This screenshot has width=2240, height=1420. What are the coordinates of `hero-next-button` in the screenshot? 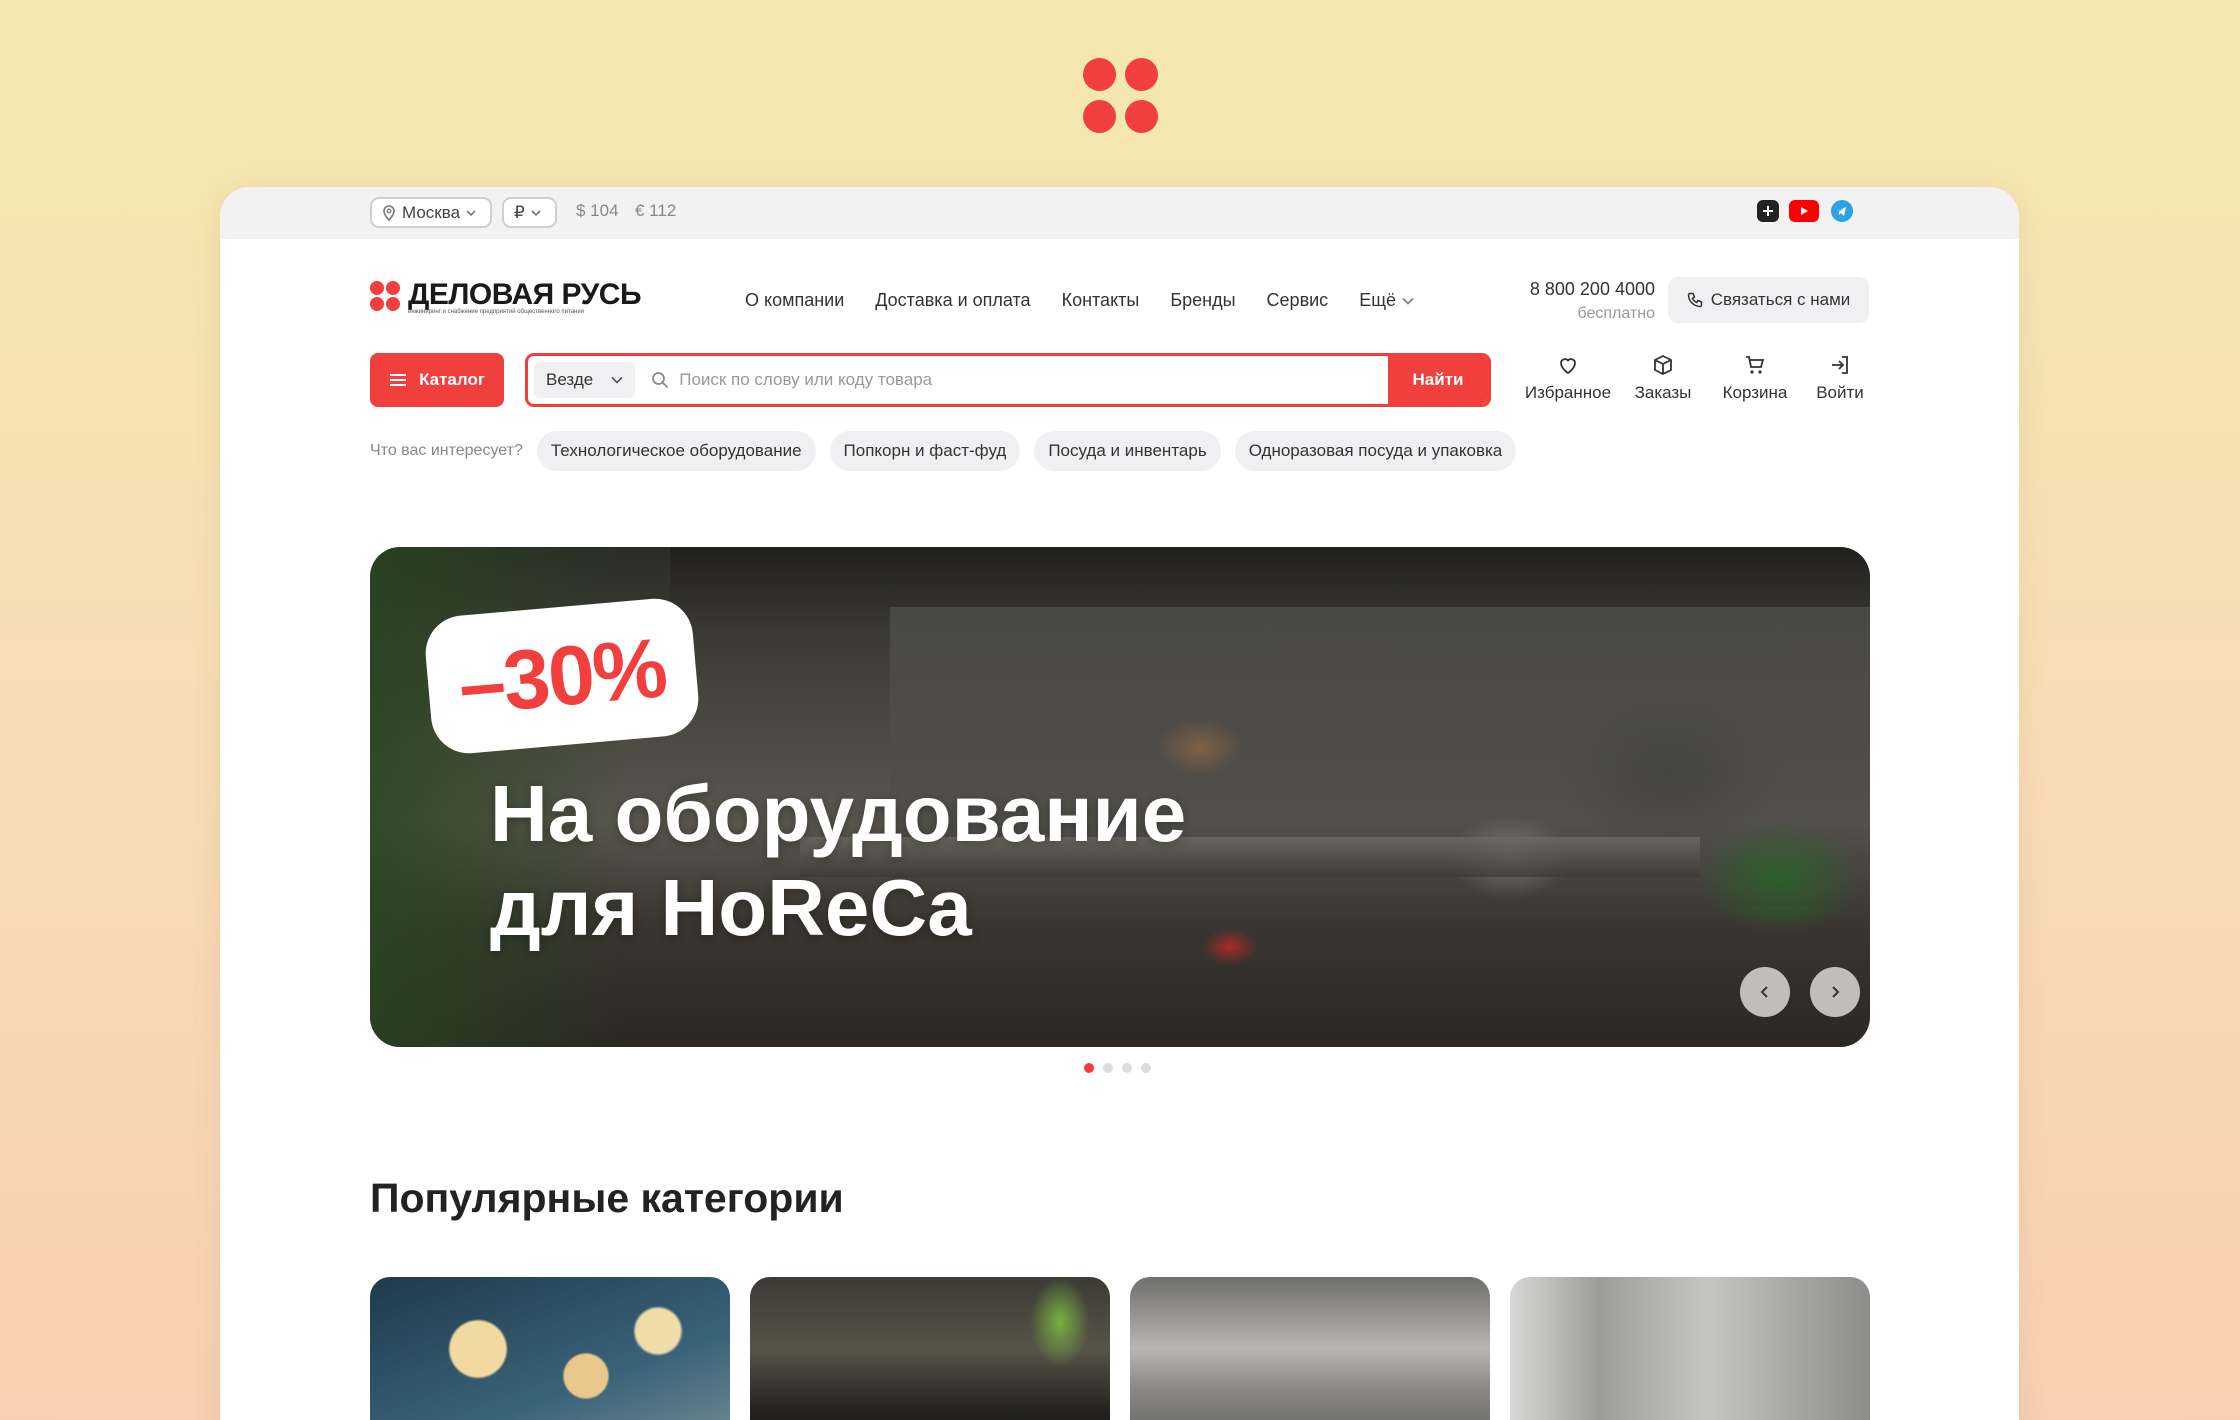 It's located at (1835, 992).